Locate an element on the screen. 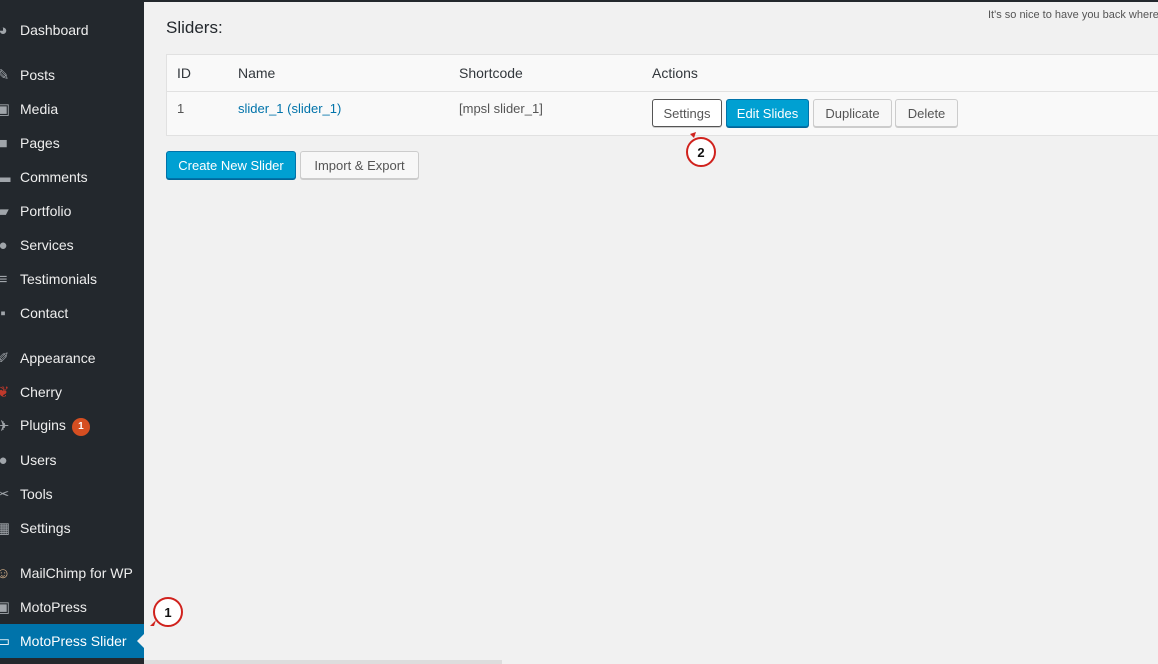 The width and height of the screenshot is (1158, 664). menu-item-pages: ■ Pages is located at coordinates (72, 143).